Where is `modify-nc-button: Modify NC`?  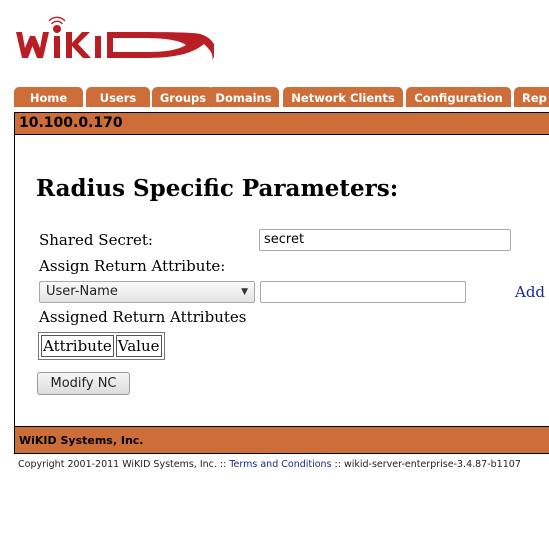
modify-nc-button: Modify NC is located at coordinates (83, 383).